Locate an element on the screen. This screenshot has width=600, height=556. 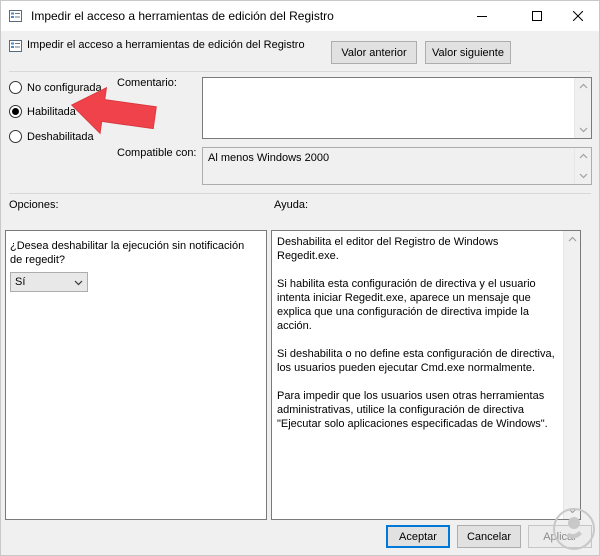
radio-circle-checked is located at coordinates (15, 111).